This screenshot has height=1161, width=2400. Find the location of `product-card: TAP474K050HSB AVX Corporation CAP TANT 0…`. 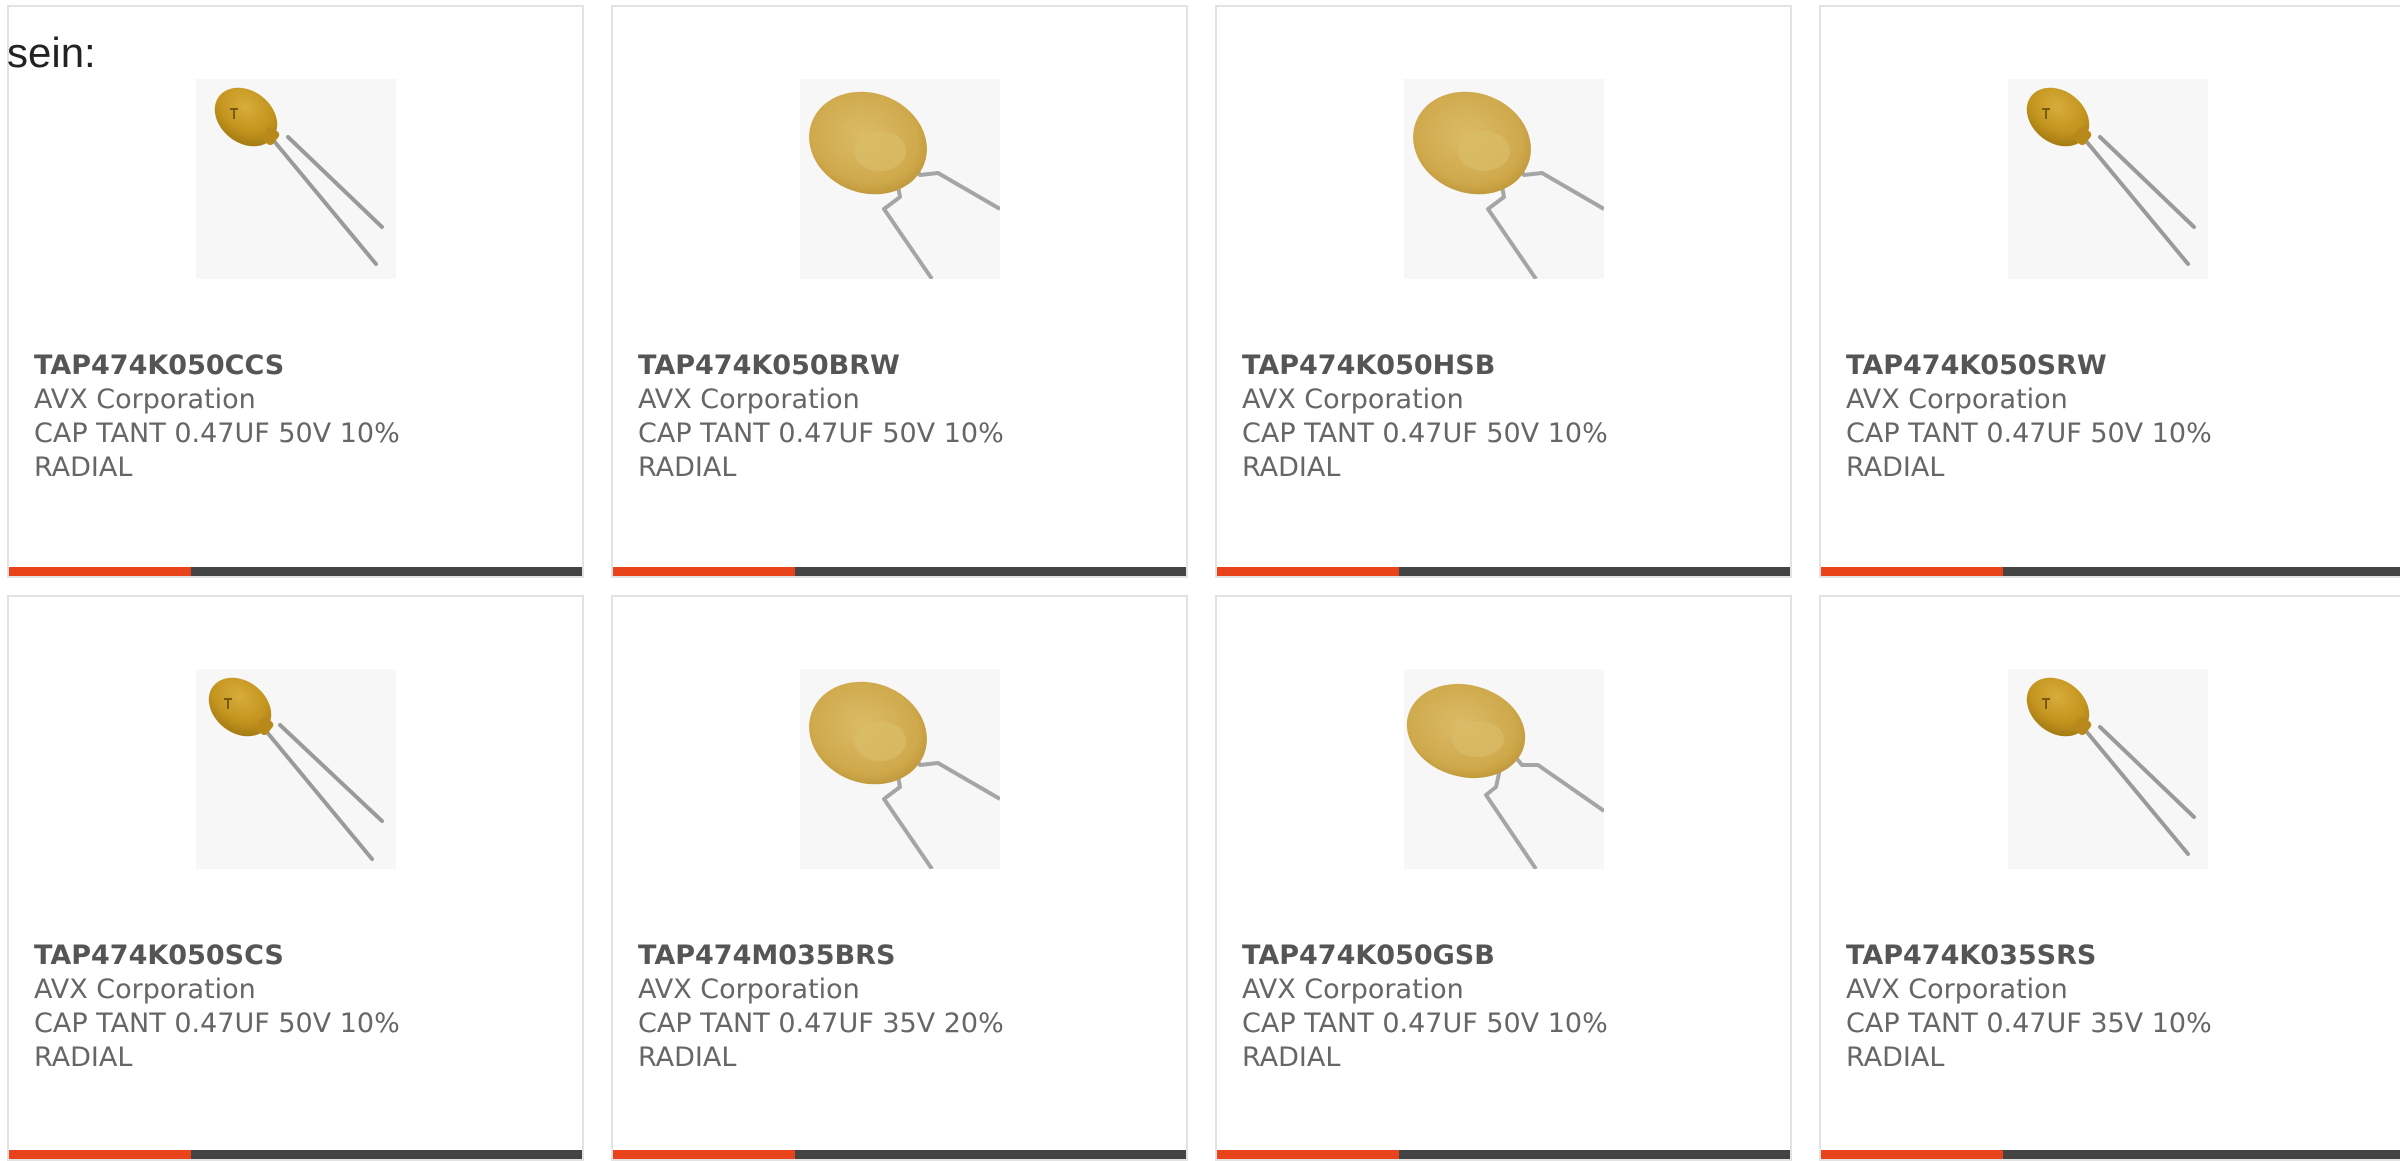

product-card: TAP474K050HSB AVX Corporation CAP TANT 0… is located at coordinates (1503, 291).